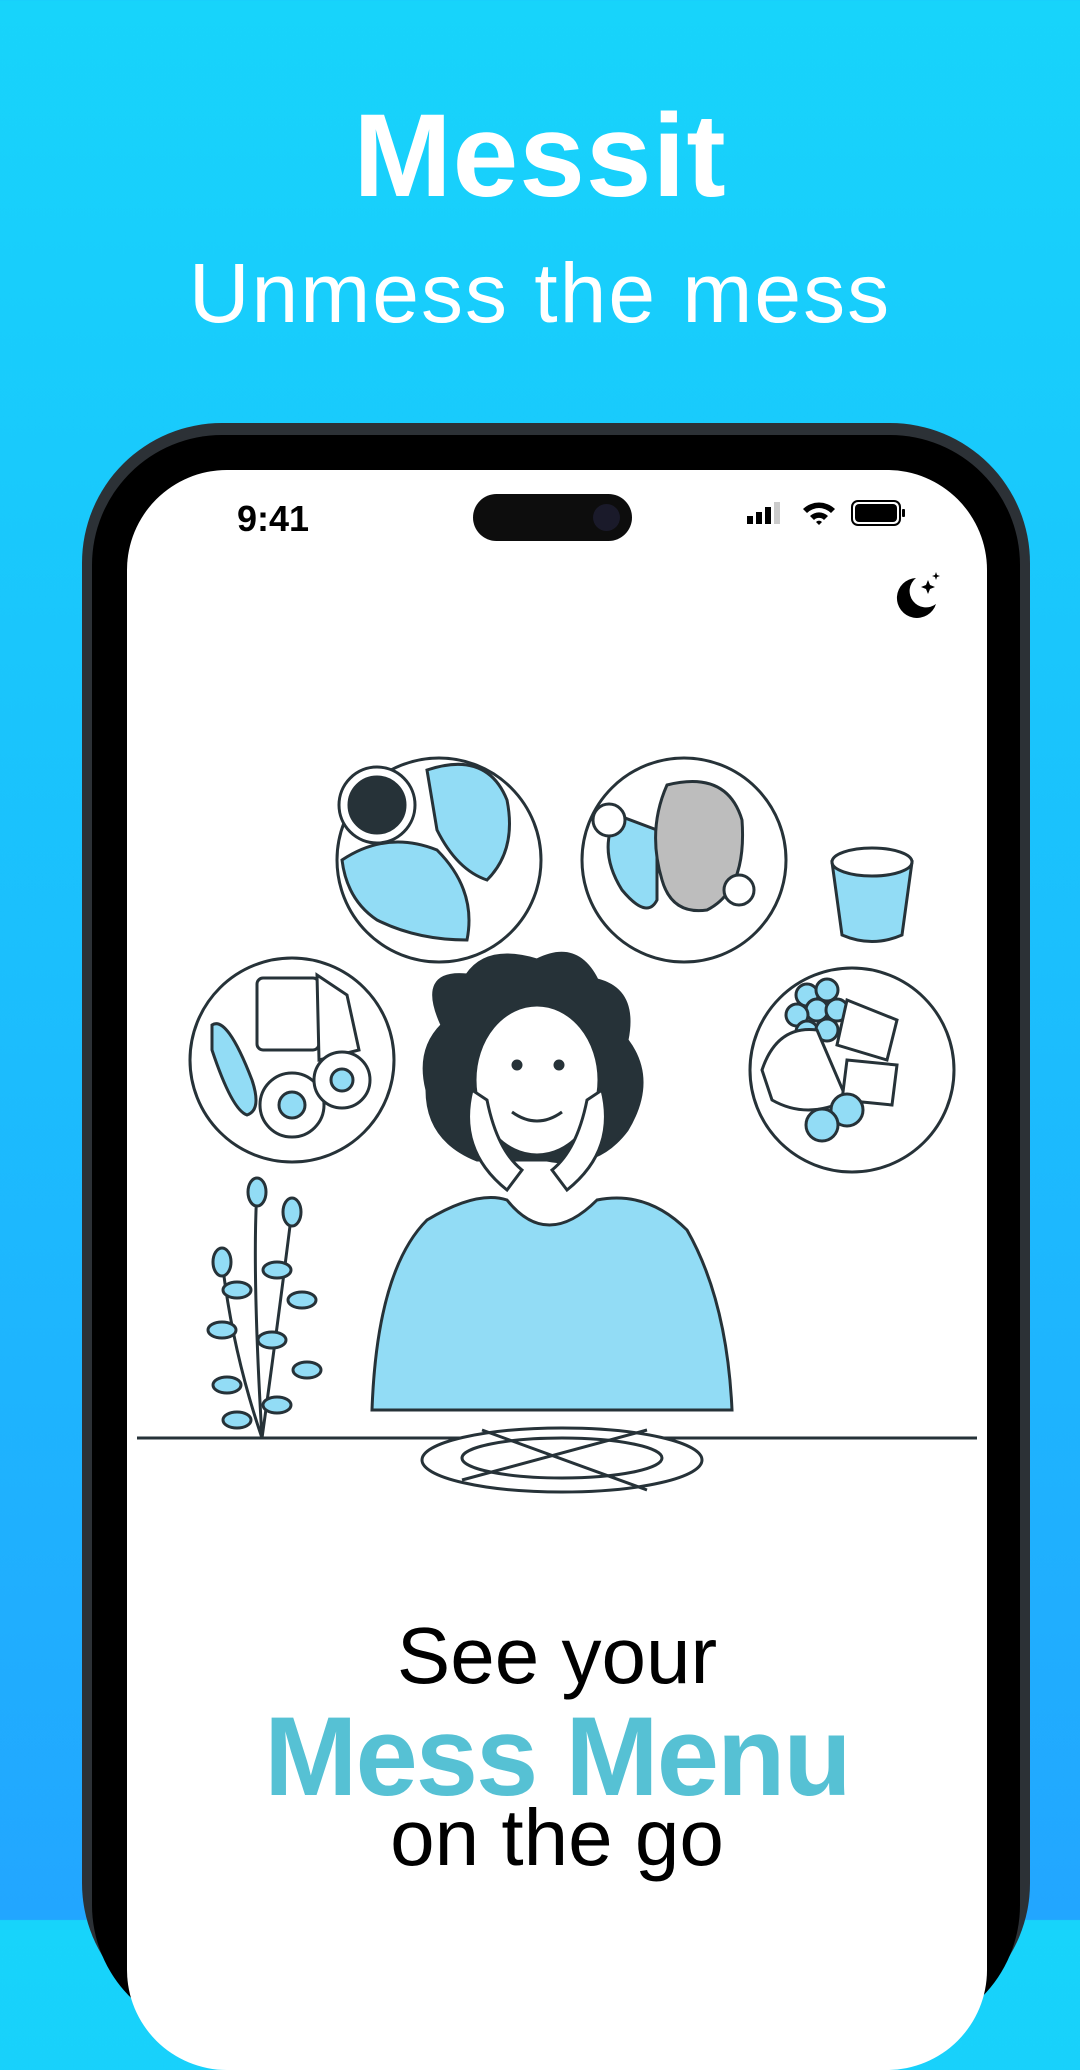 The width and height of the screenshot is (1080, 2070). What do you see at coordinates (264, 1307) in the screenshot?
I see `plant` at bounding box center [264, 1307].